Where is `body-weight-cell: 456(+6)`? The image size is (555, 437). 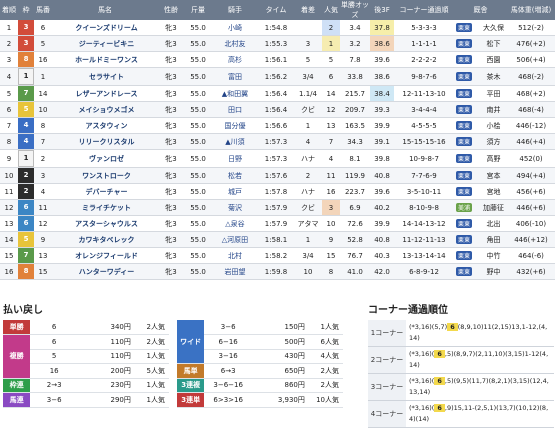 body-weight-cell: 456(+6) is located at coordinates (531, 192).